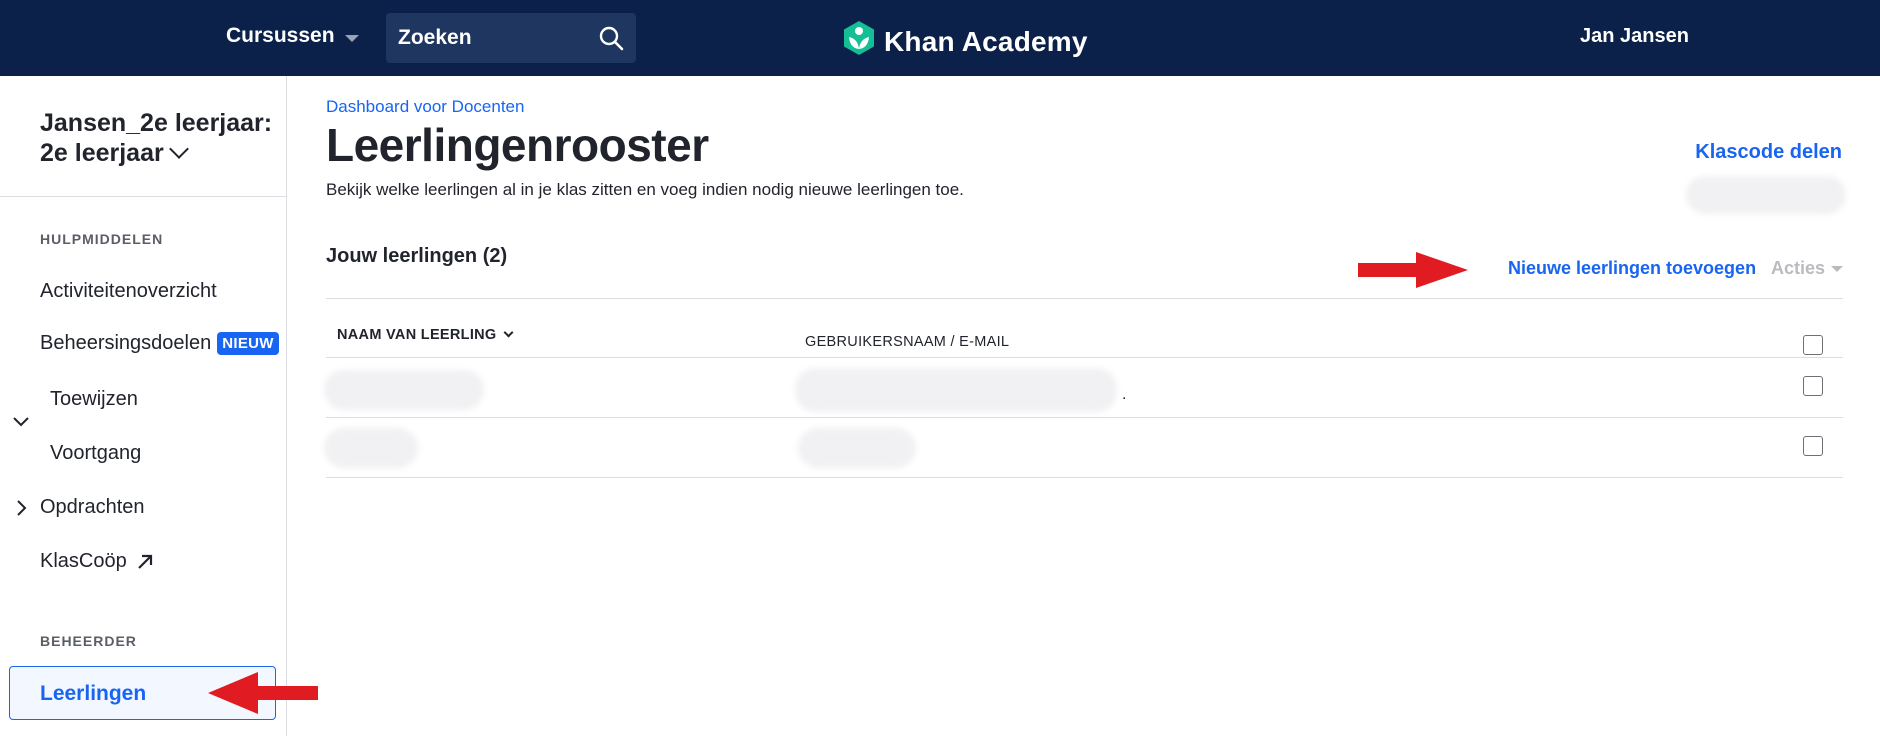 The image size is (1880, 736). What do you see at coordinates (508, 332) in the screenshot?
I see `sort-chevron-icon` at bounding box center [508, 332].